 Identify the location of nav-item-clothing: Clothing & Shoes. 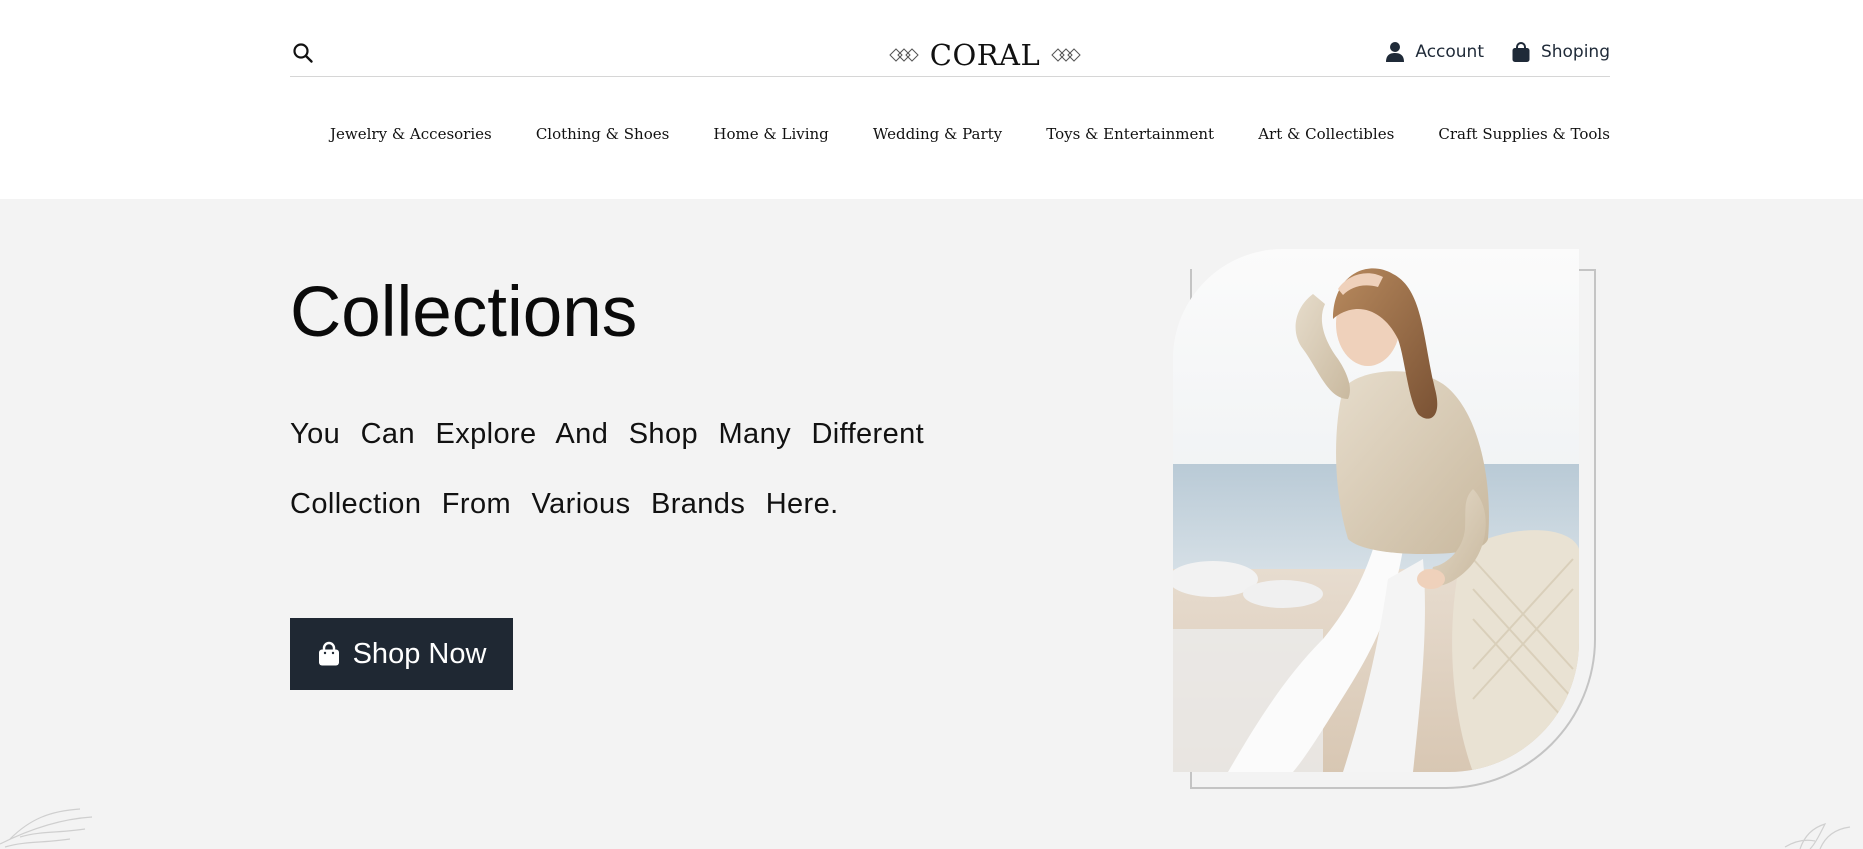
(602, 134).